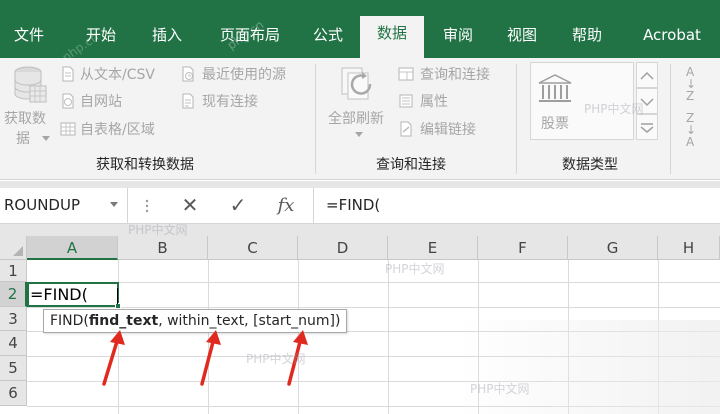 This screenshot has width=720, height=414. I want to click on gallery-scroll-up-button, so click(647, 75).